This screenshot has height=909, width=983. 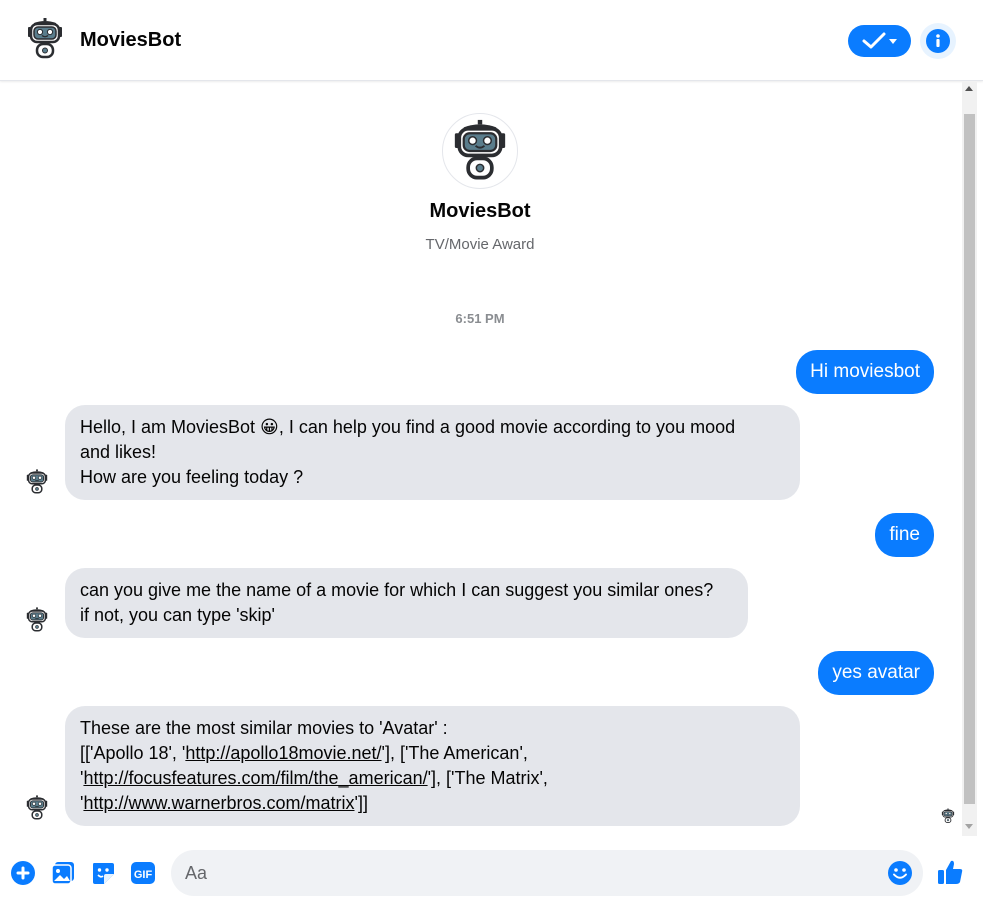 What do you see at coordinates (45, 39) in the screenshot?
I see `bot-avatar` at bounding box center [45, 39].